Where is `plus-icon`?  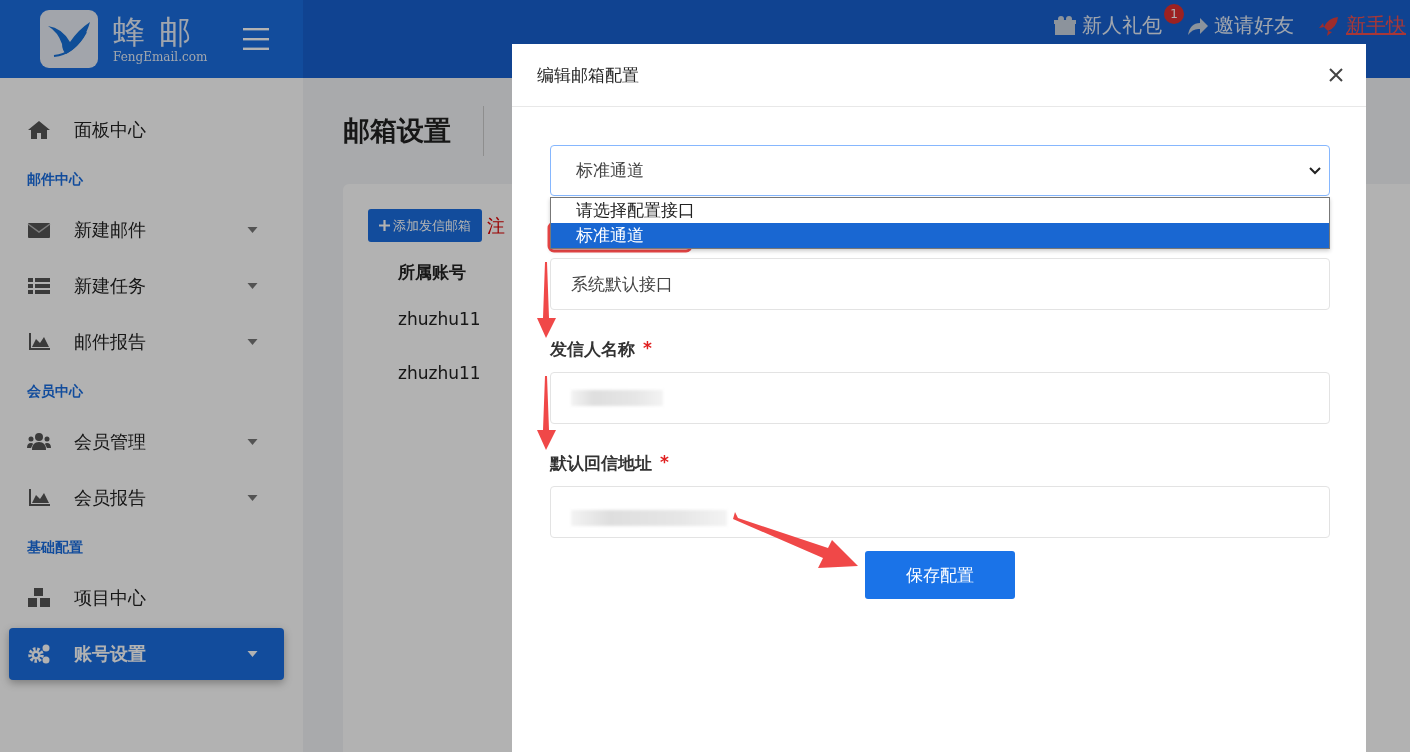
plus-icon is located at coordinates (384, 225).